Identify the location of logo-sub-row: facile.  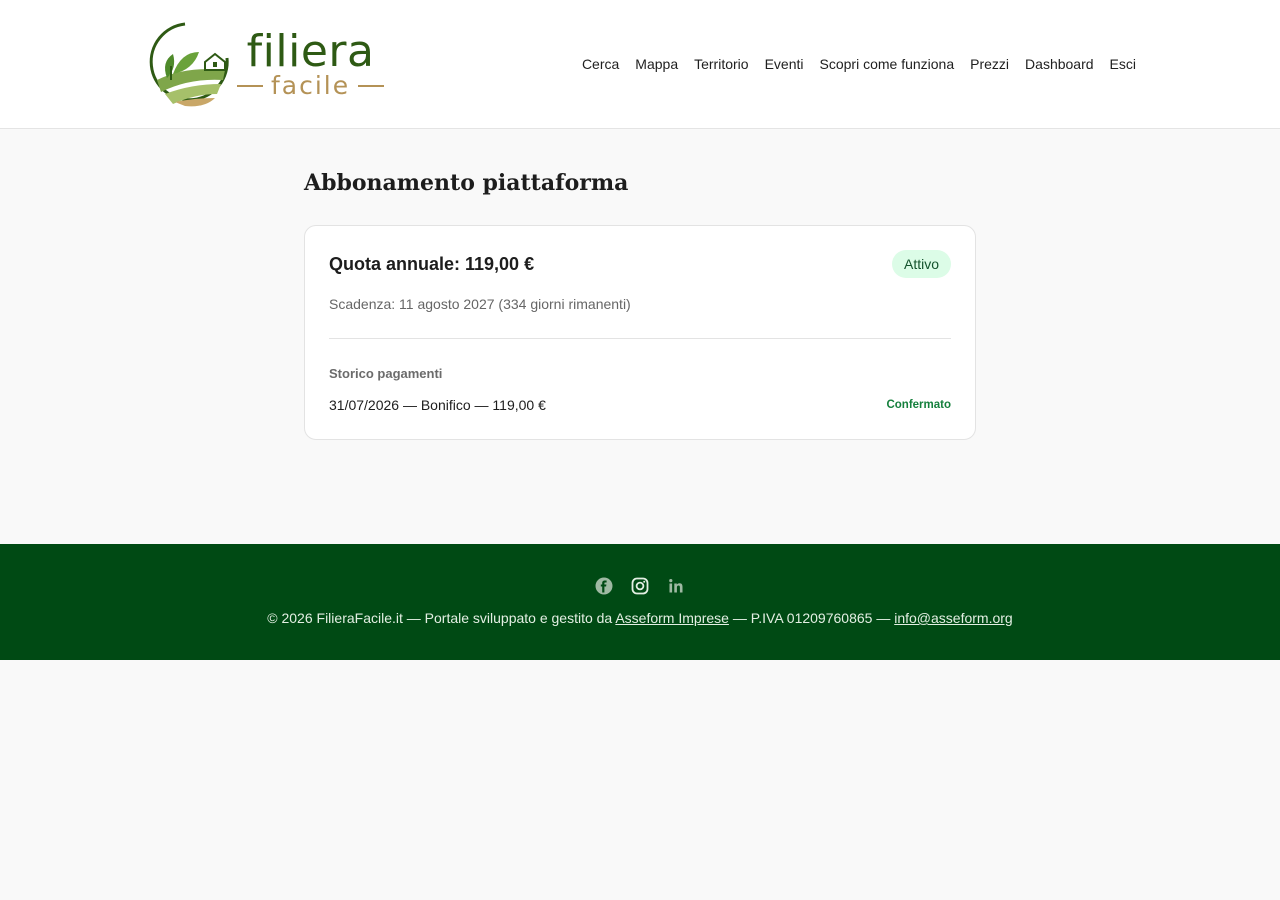
(311, 85).